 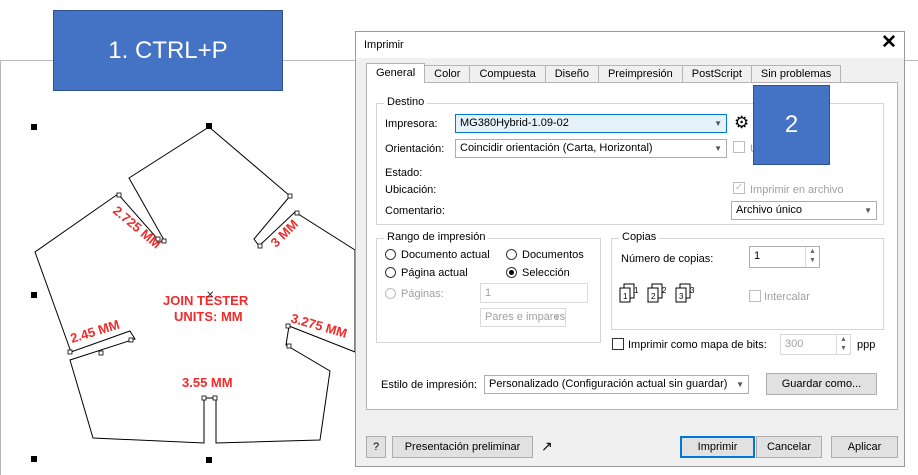 What do you see at coordinates (546, 273) in the screenshot?
I see `selection-label: Selección` at bounding box center [546, 273].